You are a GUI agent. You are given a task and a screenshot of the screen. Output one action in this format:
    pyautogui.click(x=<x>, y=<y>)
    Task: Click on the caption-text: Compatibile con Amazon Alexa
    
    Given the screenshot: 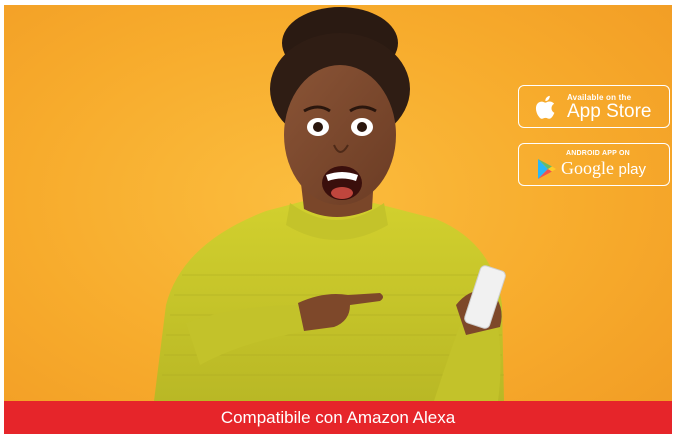 What is the action you would take?
    pyautogui.click(x=338, y=417)
    